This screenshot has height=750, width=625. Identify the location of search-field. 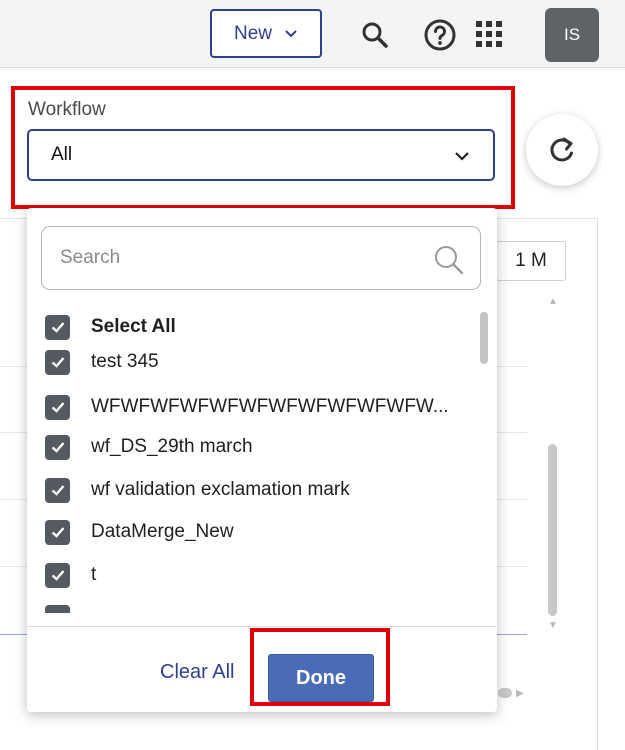
(261, 258).